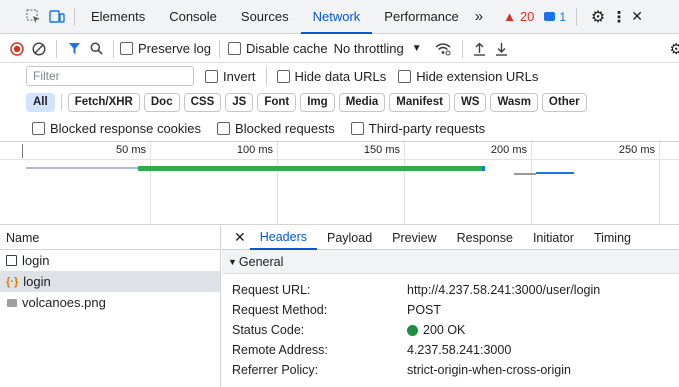  Describe the element at coordinates (477, 76) in the screenshot. I see `hide-extension-urls-label: Hide extension URLs` at that location.